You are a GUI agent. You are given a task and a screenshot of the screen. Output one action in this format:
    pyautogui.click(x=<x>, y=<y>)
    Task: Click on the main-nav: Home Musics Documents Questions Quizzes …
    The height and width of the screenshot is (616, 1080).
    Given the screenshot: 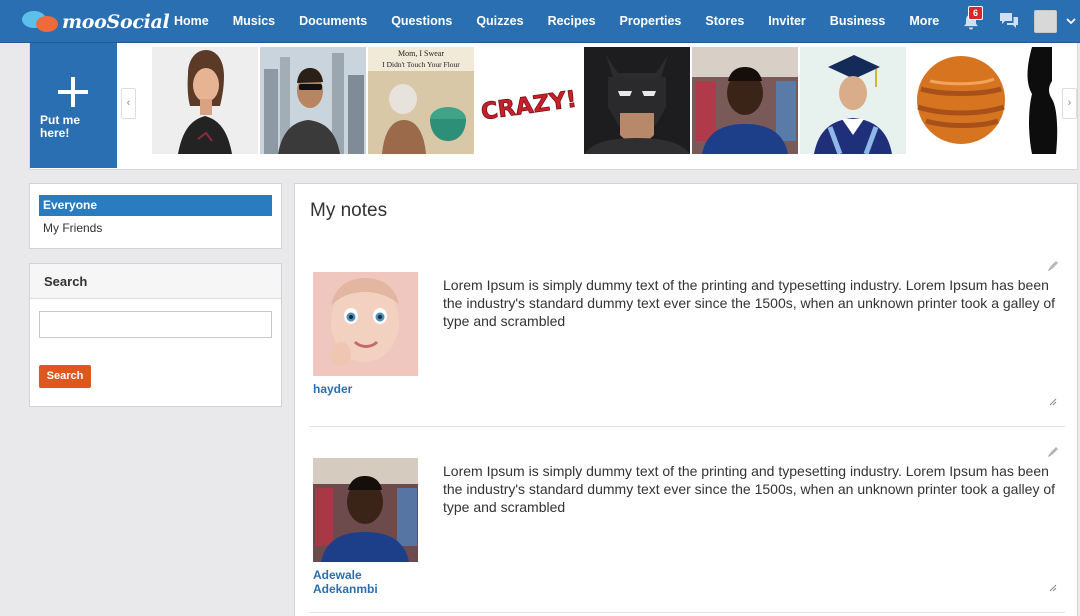 What is the action you would take?
    pyautogui.click(x=556, y=21)
    